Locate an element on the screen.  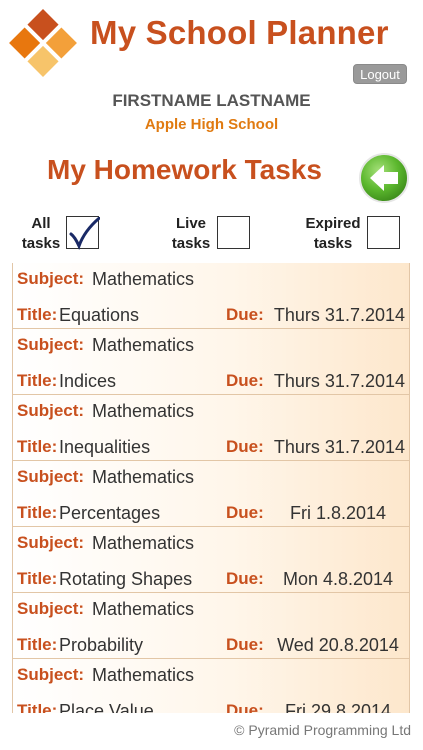
filter-live-tasks: Live tasks is located at coordinates (210, 232).